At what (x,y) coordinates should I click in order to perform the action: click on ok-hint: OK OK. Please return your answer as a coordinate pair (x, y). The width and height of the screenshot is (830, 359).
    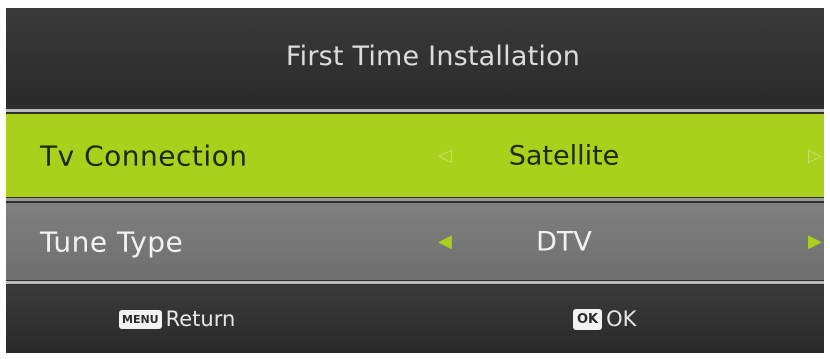
    Looking at the image, I should click on (604, 319).